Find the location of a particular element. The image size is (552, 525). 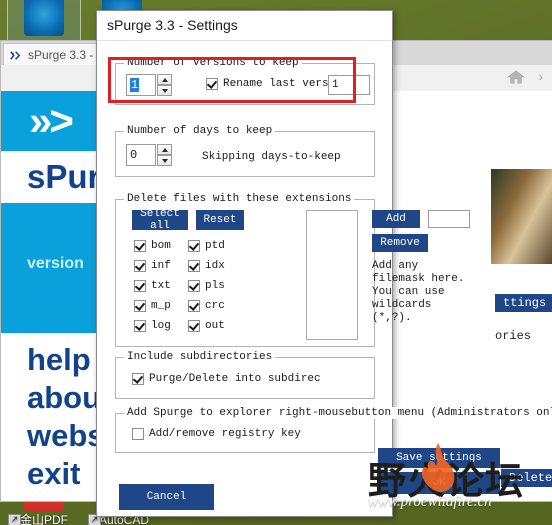

extension-checkbox-pls: pls is located at coordinates (206, 286).